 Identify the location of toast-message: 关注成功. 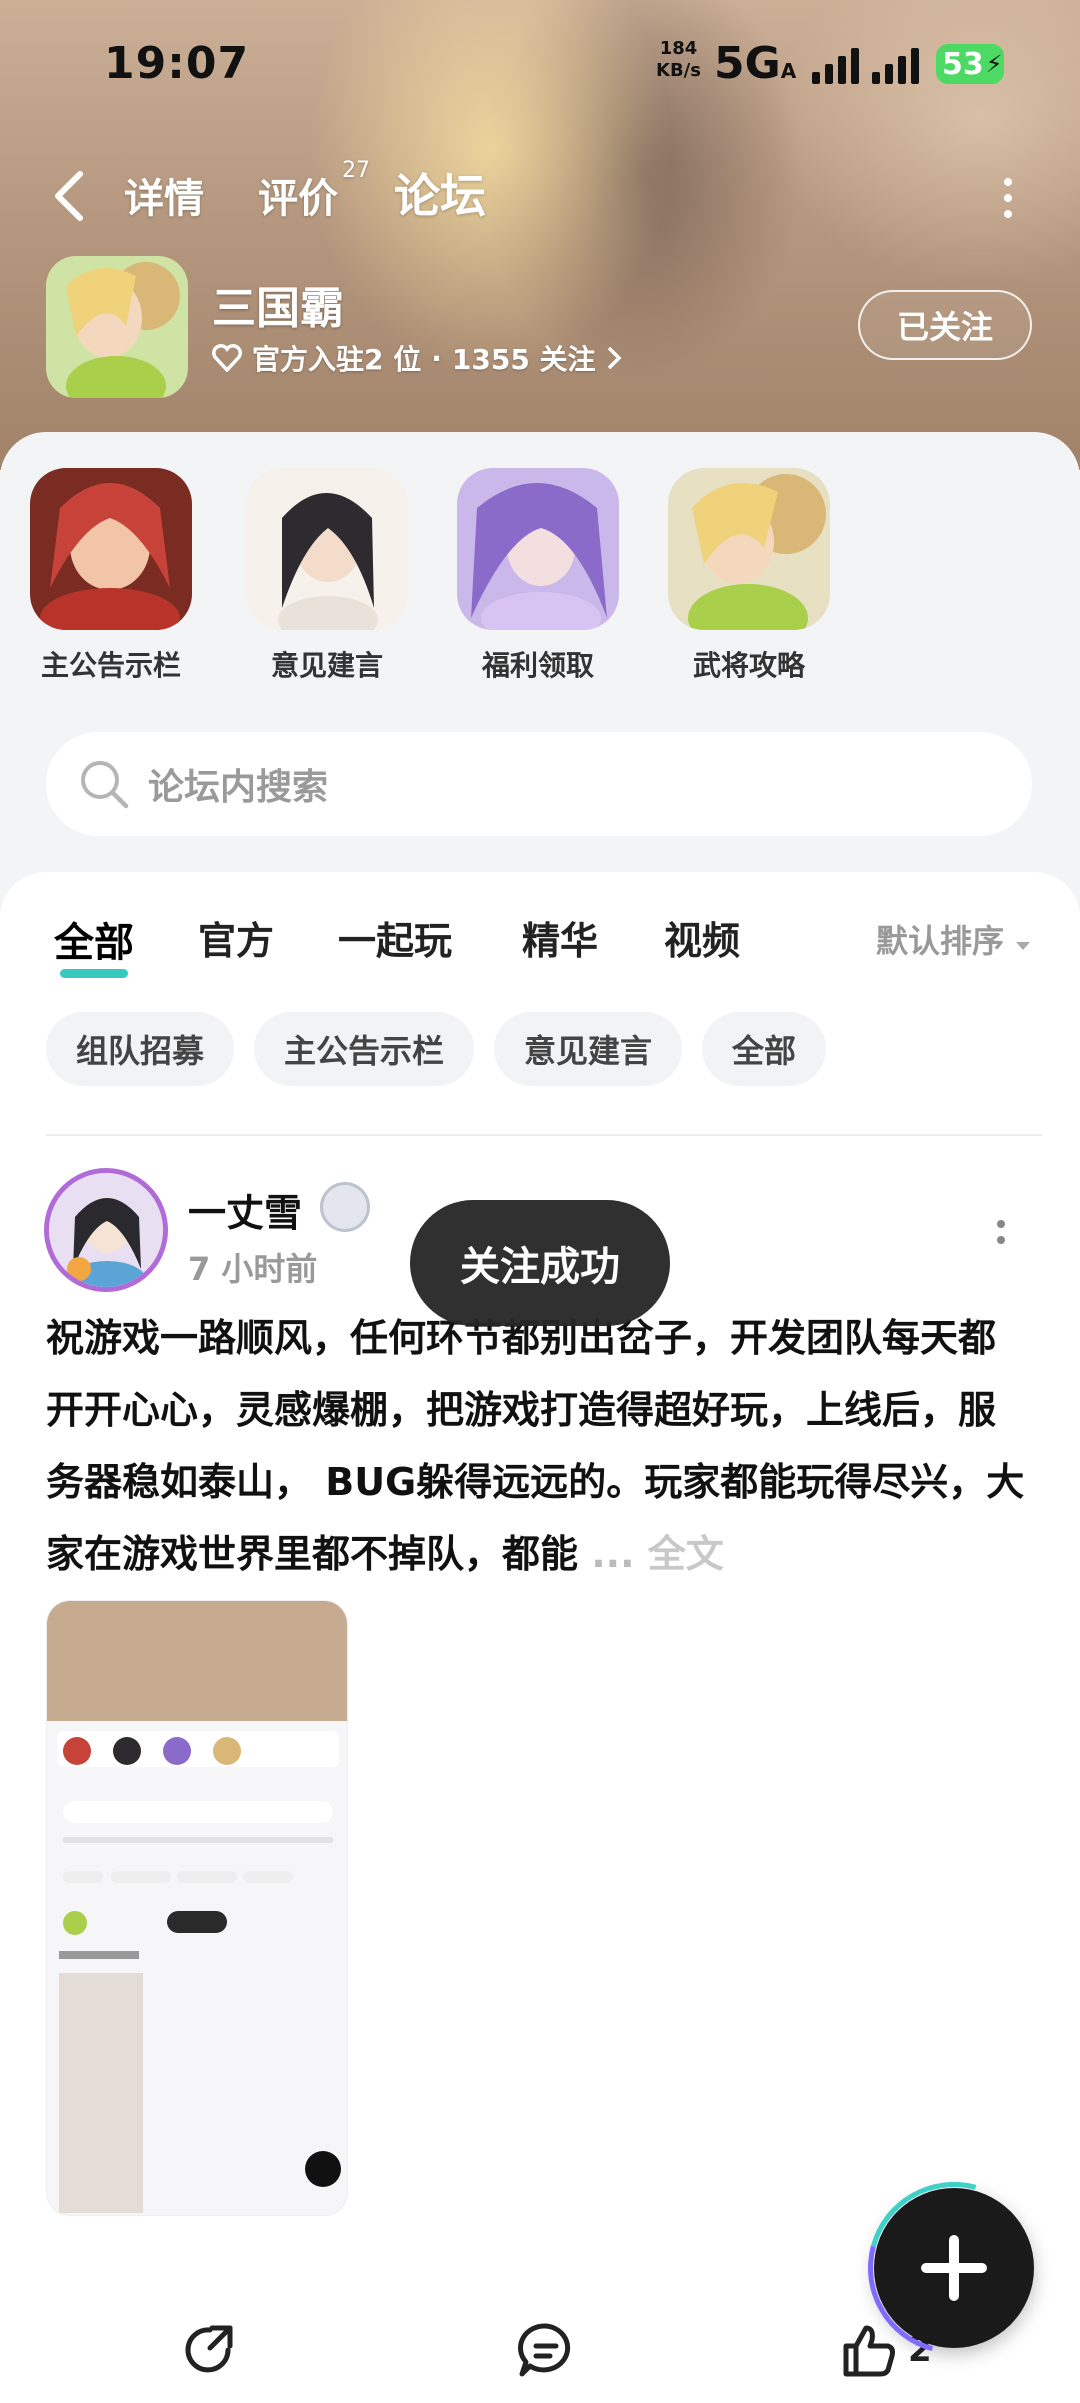
(540, 1263).